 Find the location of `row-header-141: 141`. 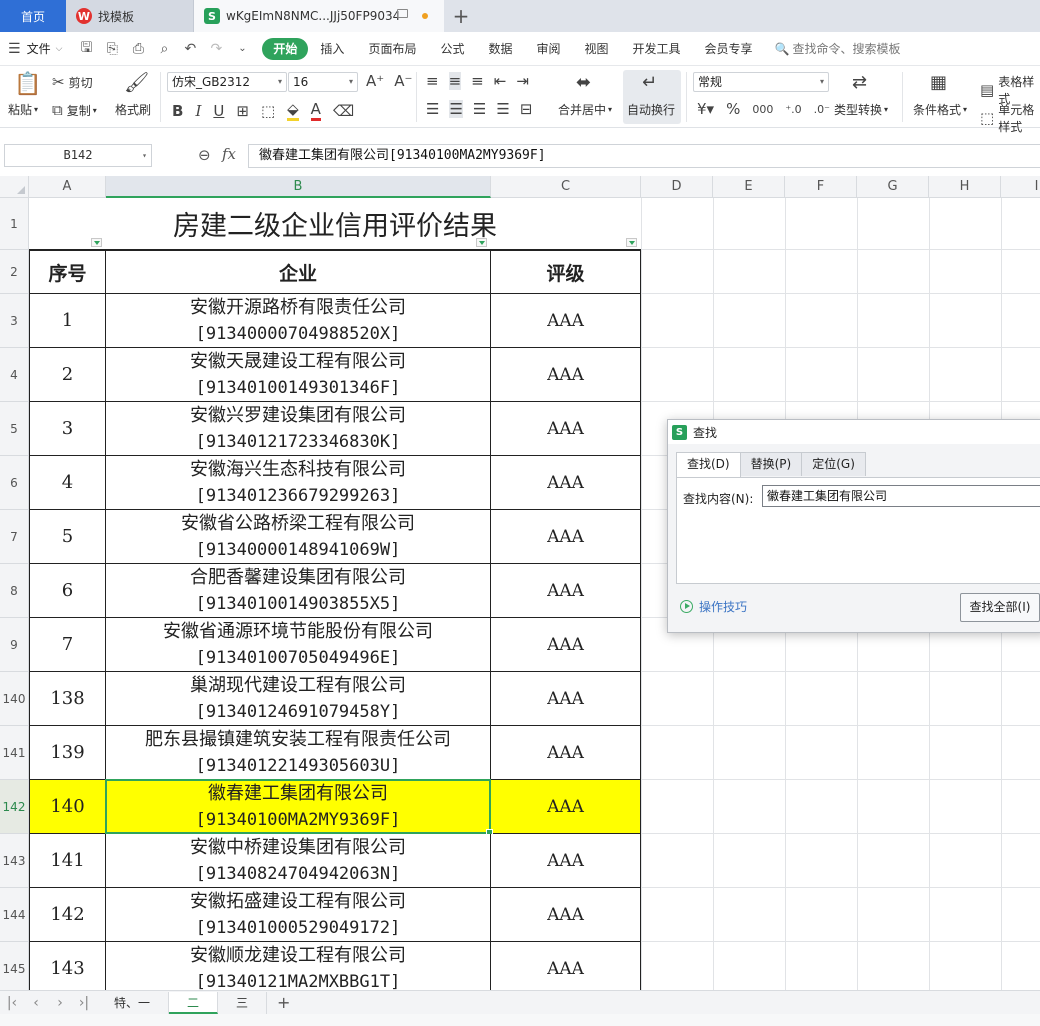

row-header-141: 141 is located at coordinates (14, 753).